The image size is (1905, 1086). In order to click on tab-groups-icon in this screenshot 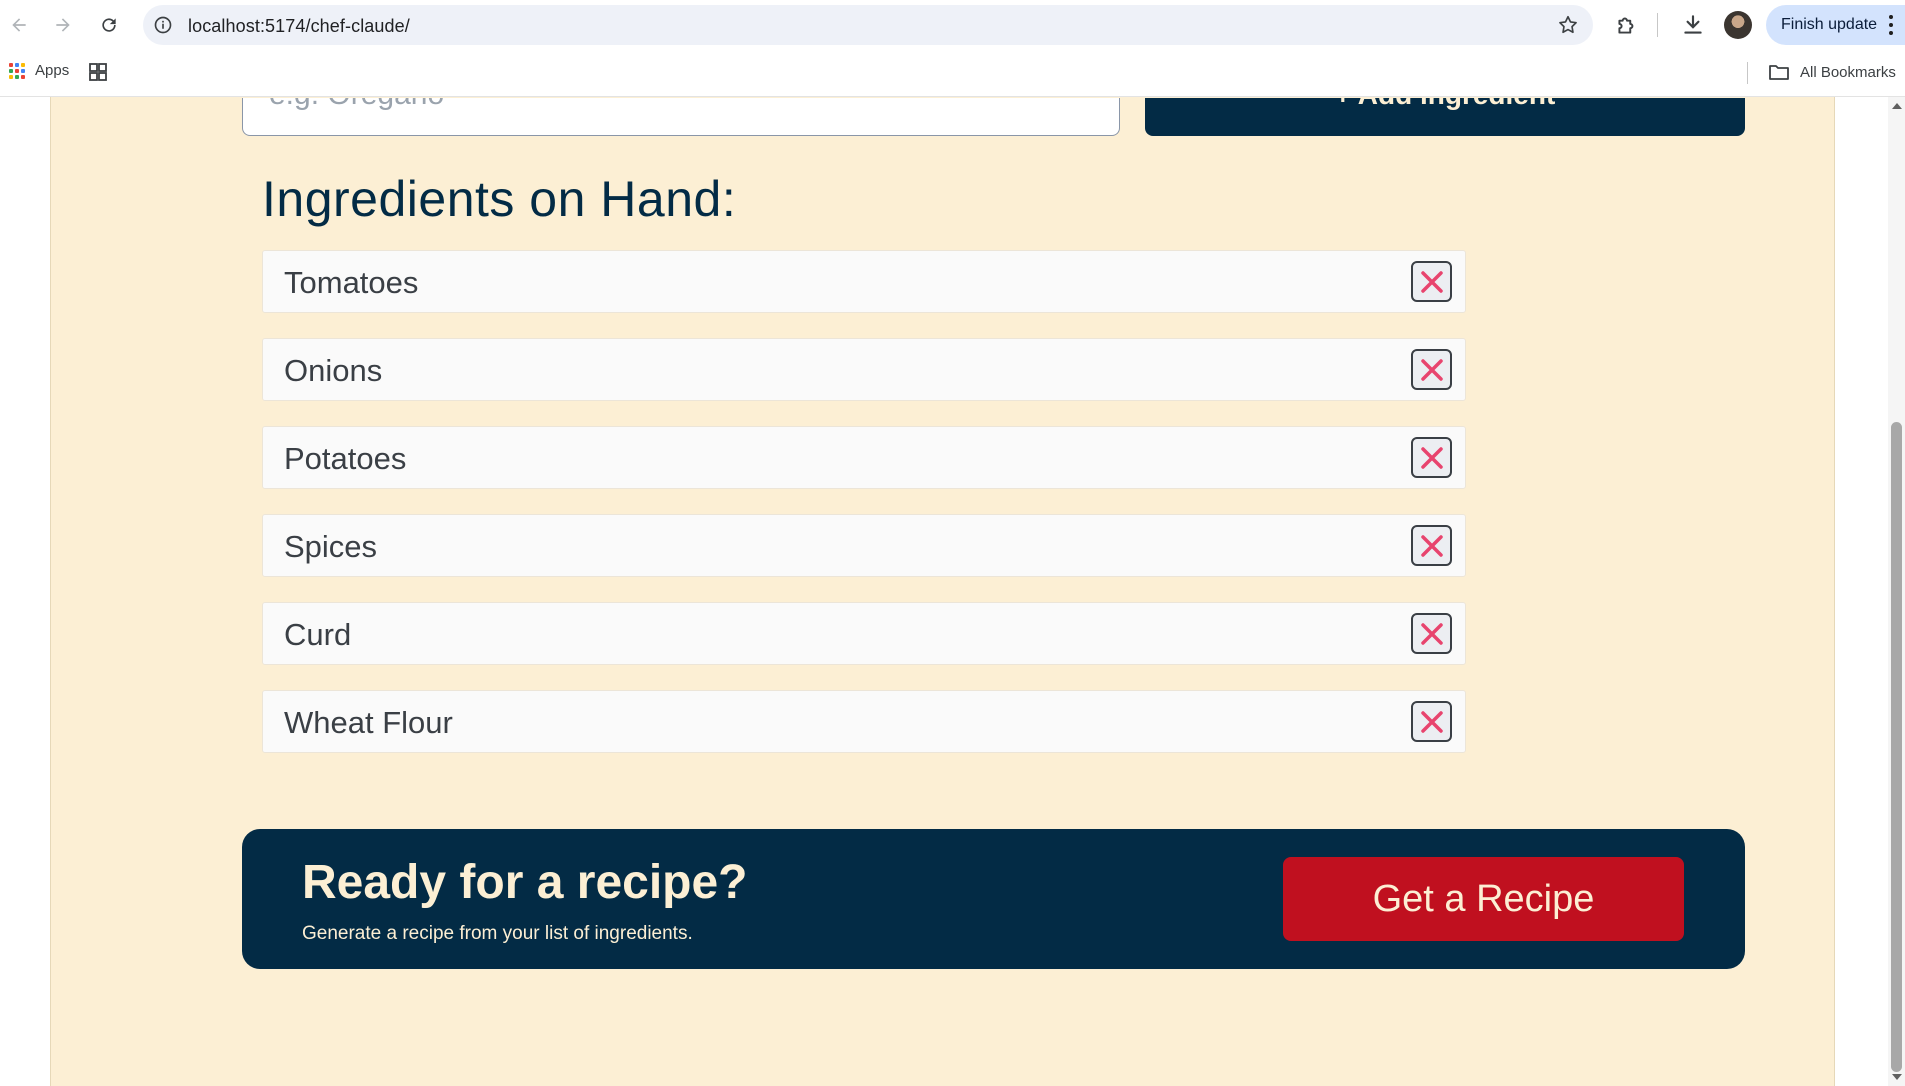, I will do `click(98, 72)`.